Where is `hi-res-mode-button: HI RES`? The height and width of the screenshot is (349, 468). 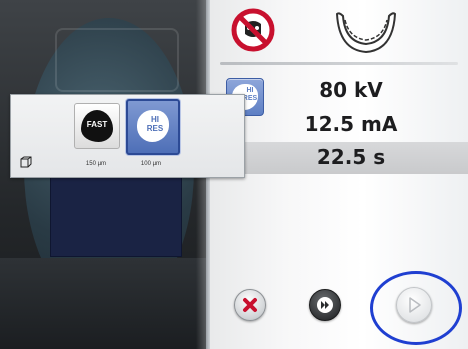
hi-res-mode-button: HI RES is located at coordinates (153, 127).